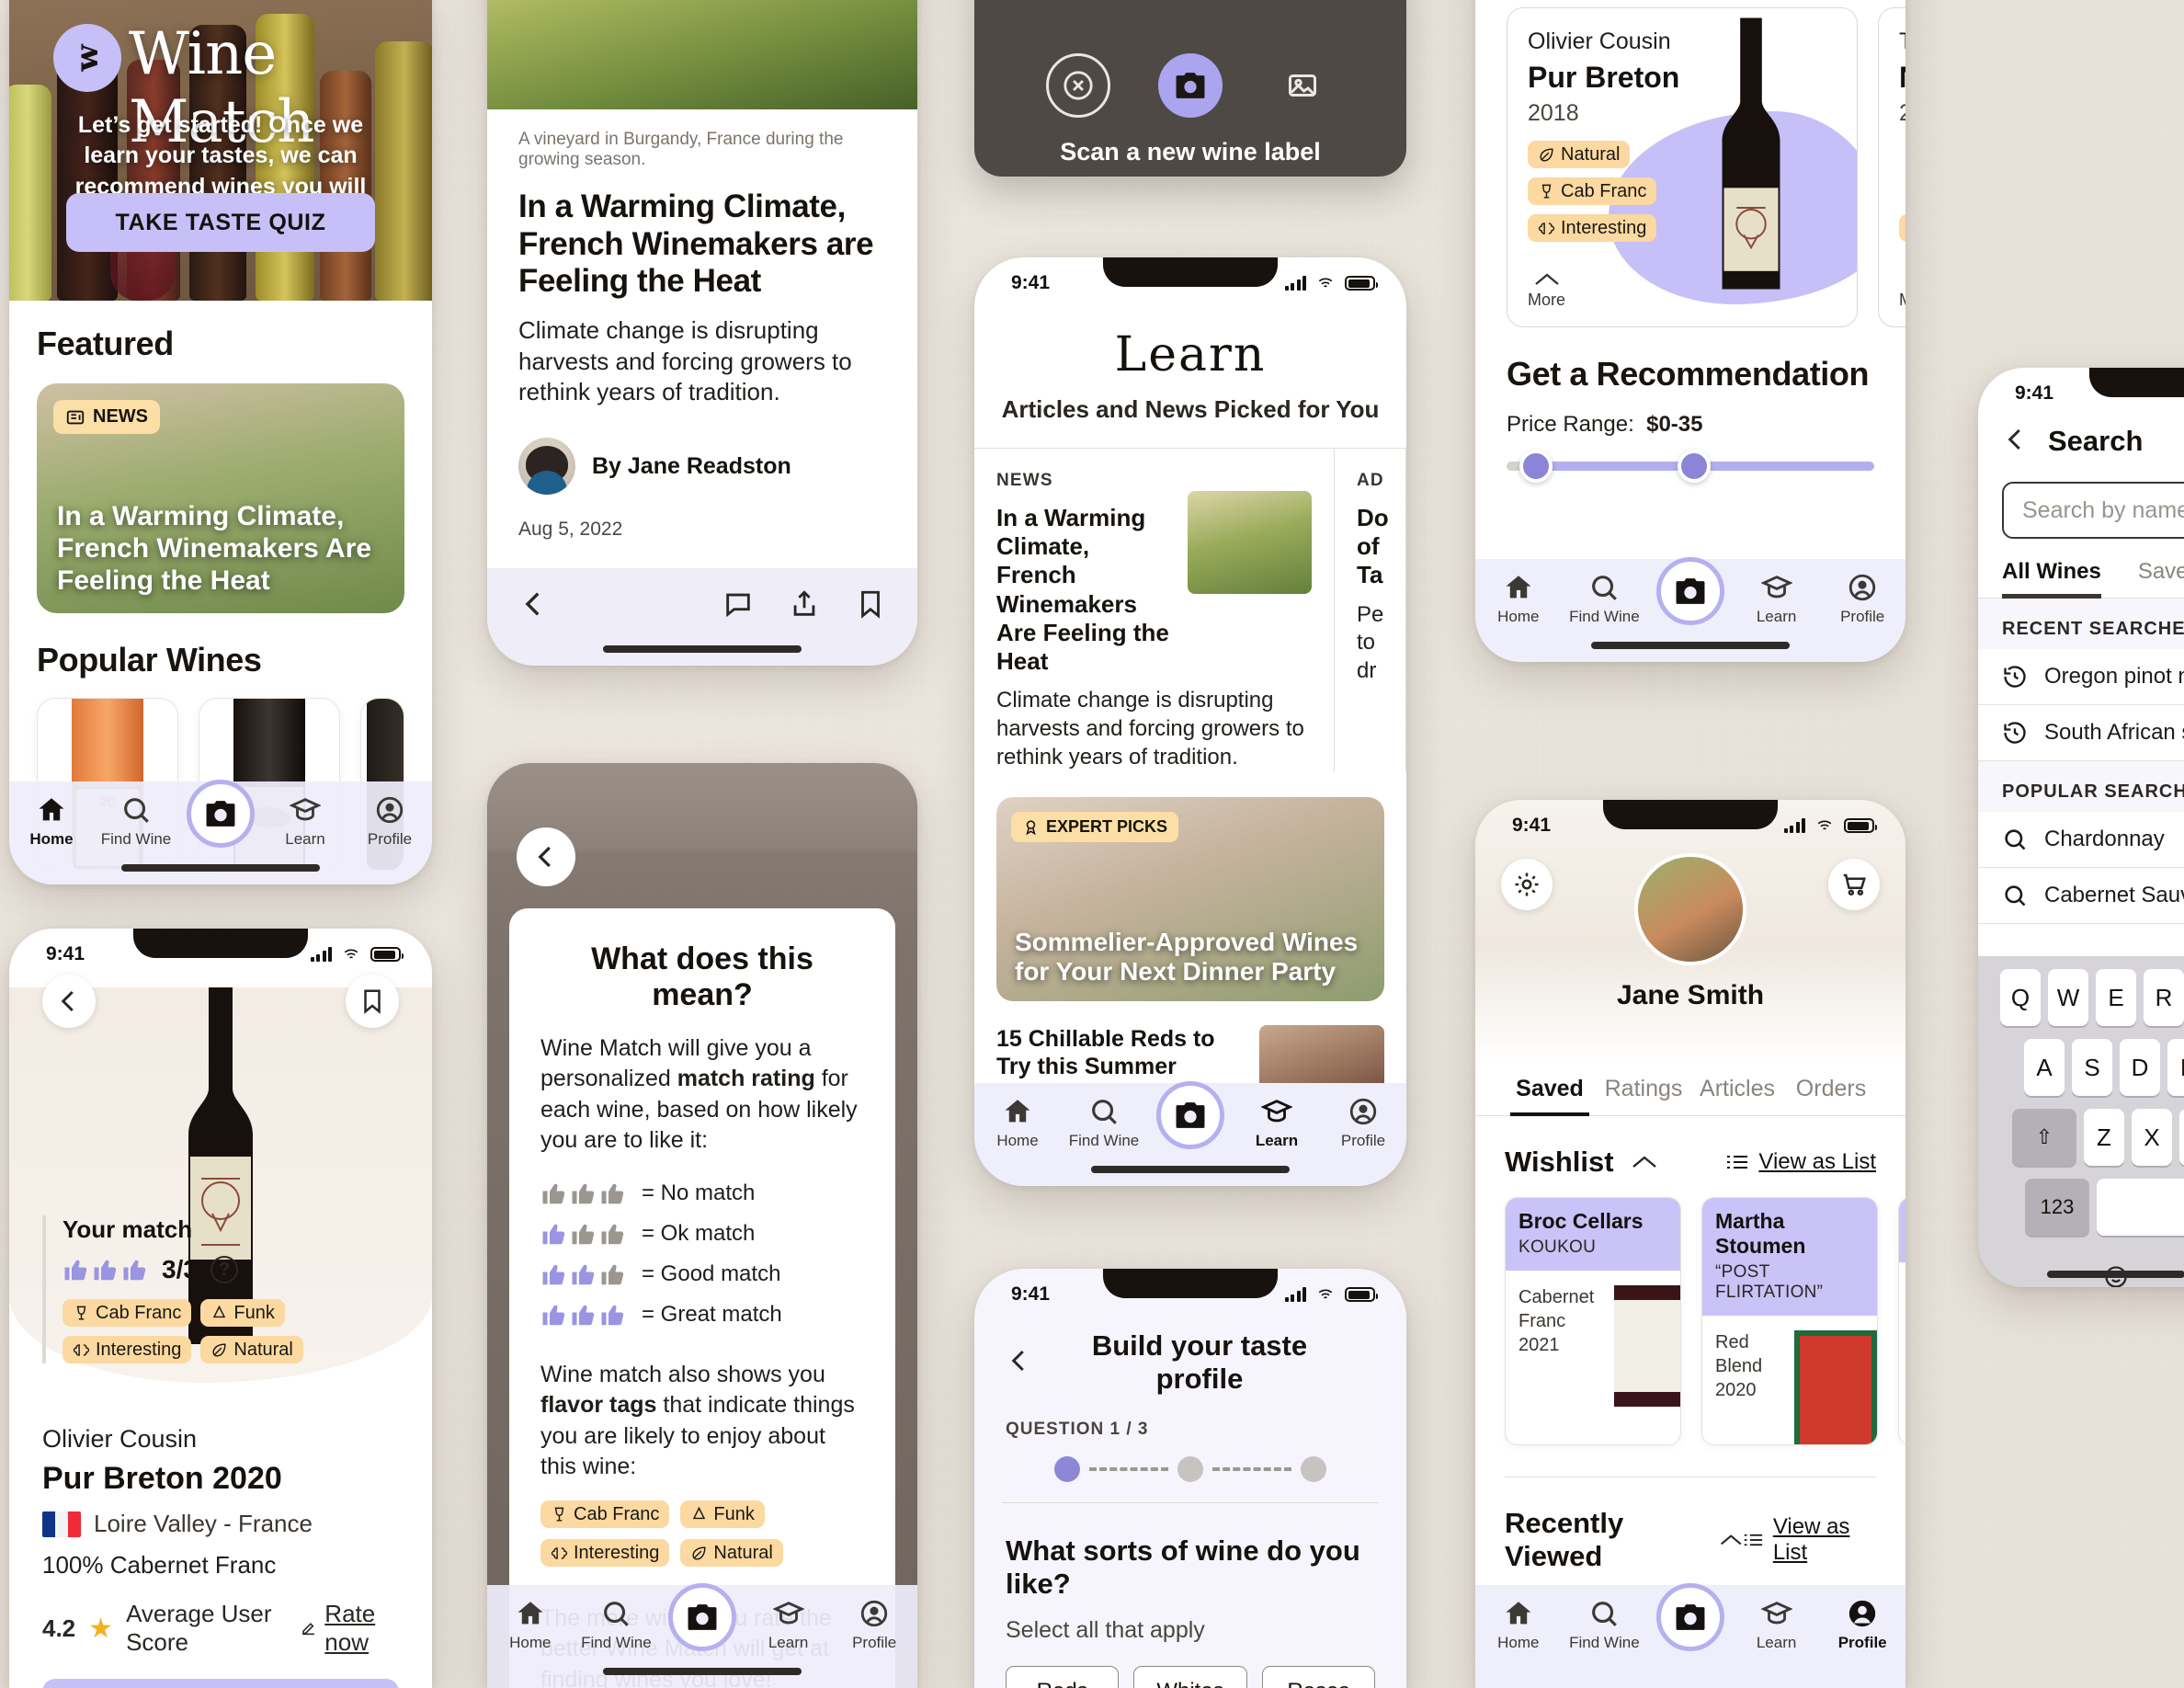  What do you see at coordinates (1527, 885) in the screenshot?
I see `settings-button` at bounding box center [1527, 885].